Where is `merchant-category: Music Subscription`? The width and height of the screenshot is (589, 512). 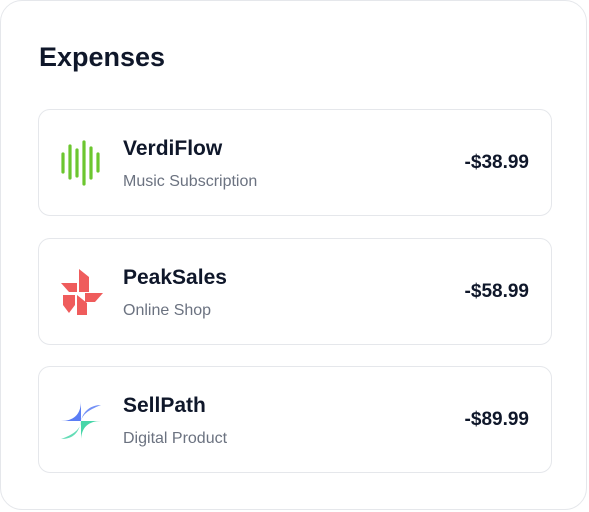
merchant-category: Music Subscription is located at coordinates (190, 181).